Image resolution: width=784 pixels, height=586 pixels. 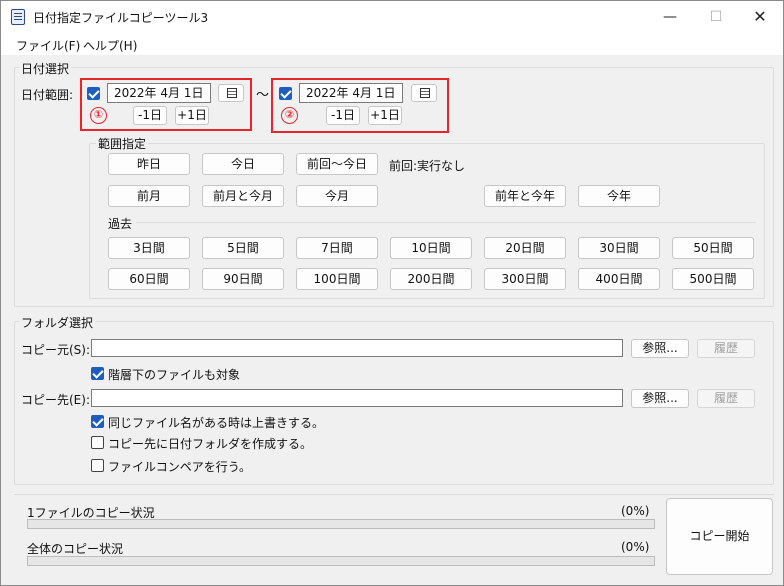 I want to click on past-300-days-button: 300日間, so click(x=525, y=279).